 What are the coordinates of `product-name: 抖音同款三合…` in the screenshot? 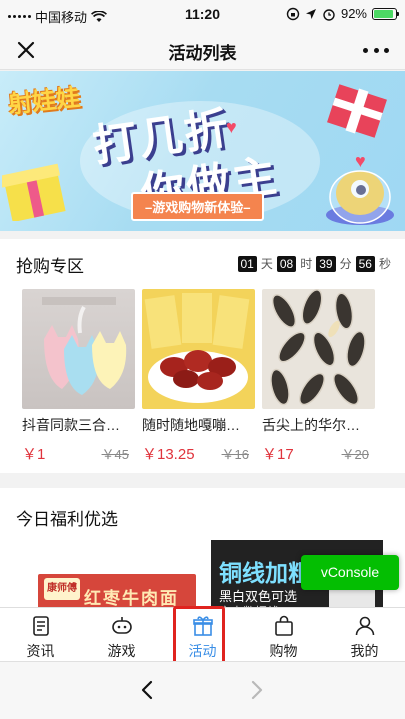 It's located at (71, 425).